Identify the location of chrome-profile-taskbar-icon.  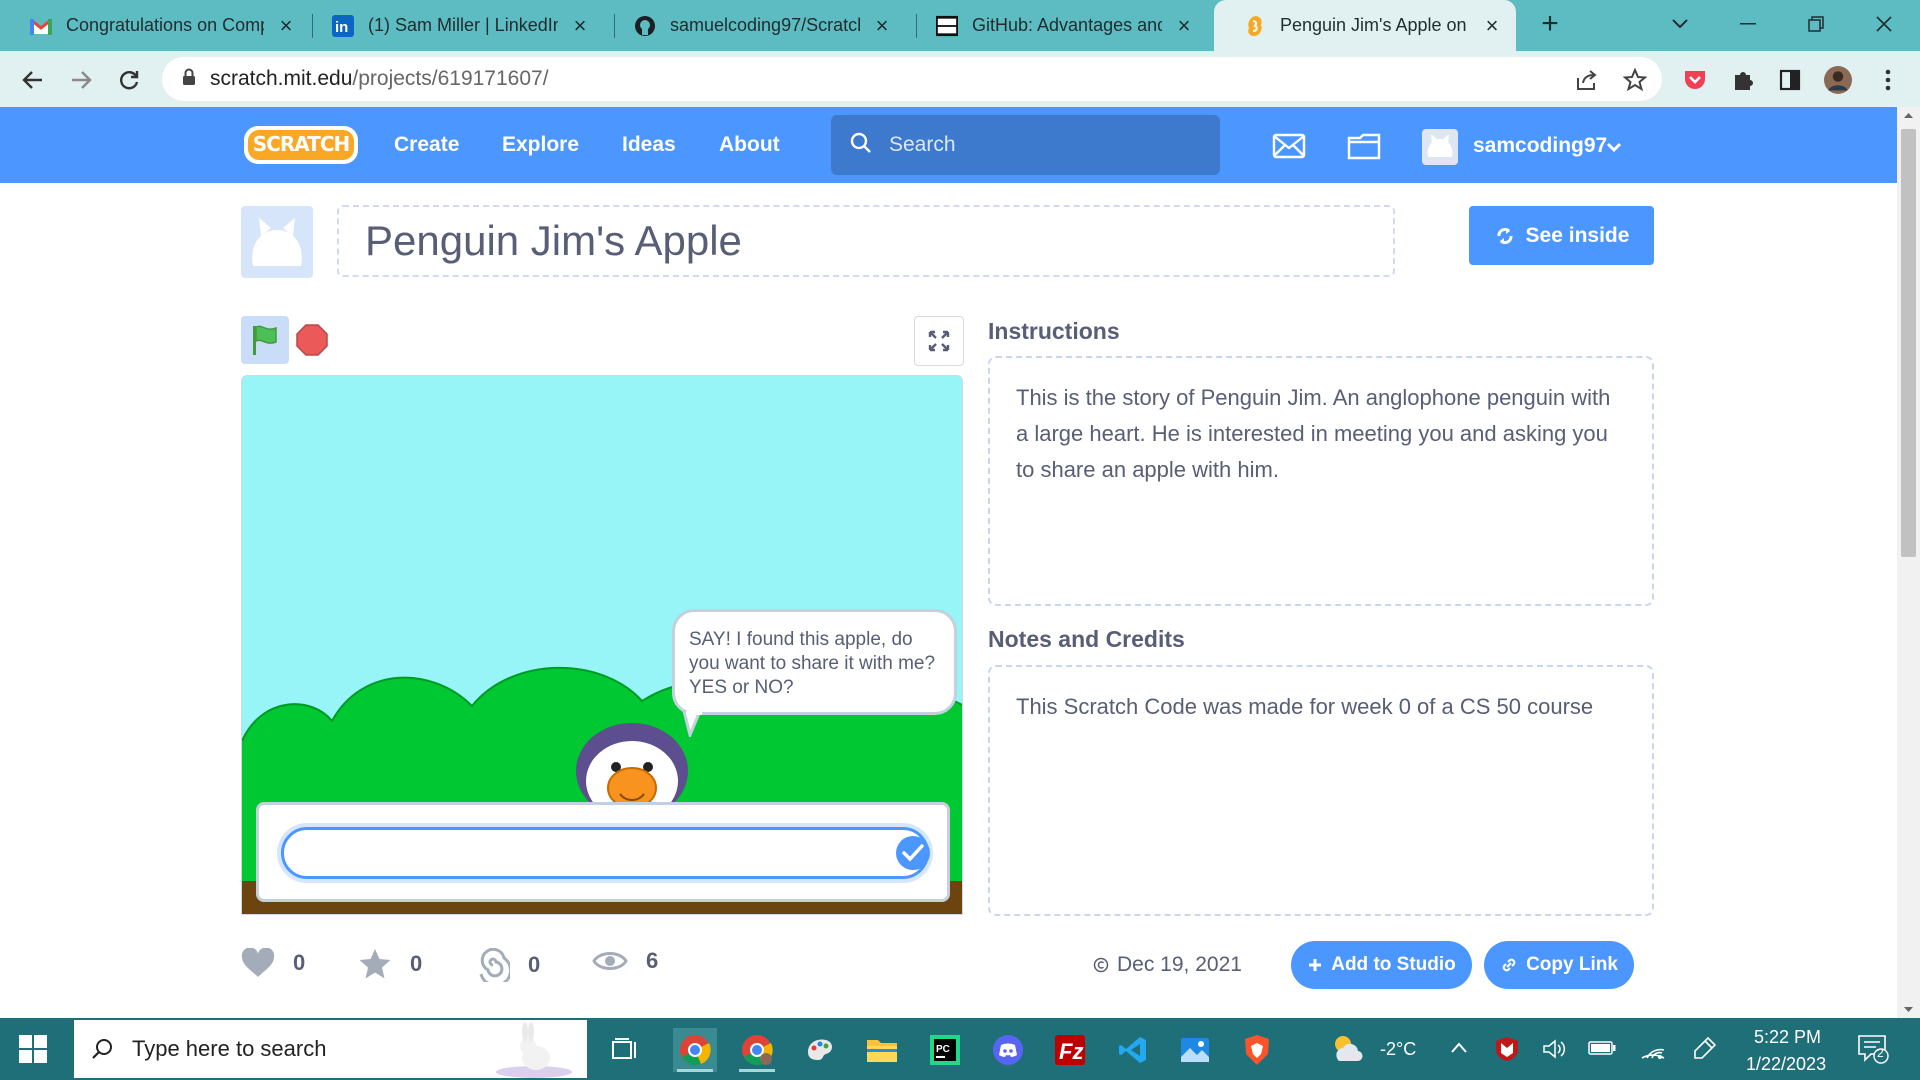
(757, 1050).